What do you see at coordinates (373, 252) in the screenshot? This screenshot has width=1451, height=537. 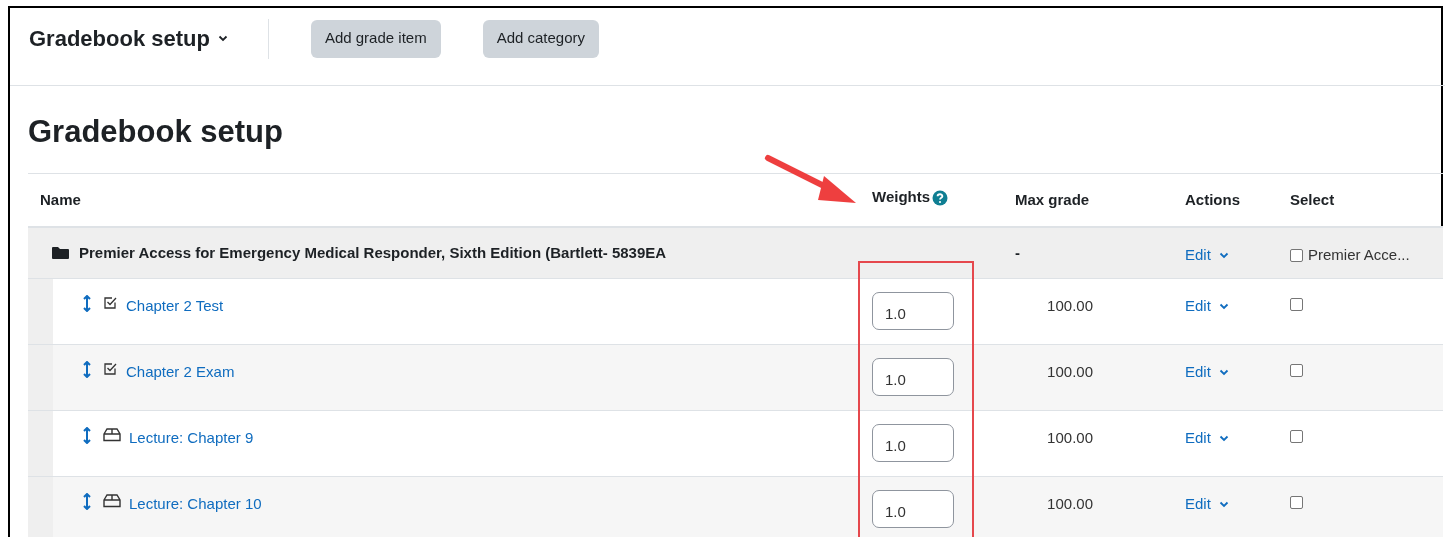 I see `category-name: Premier Access for Emergency Medical Responder, Sixth Edition (Bartlett- 5839EA` at bounding box center [373, 252].